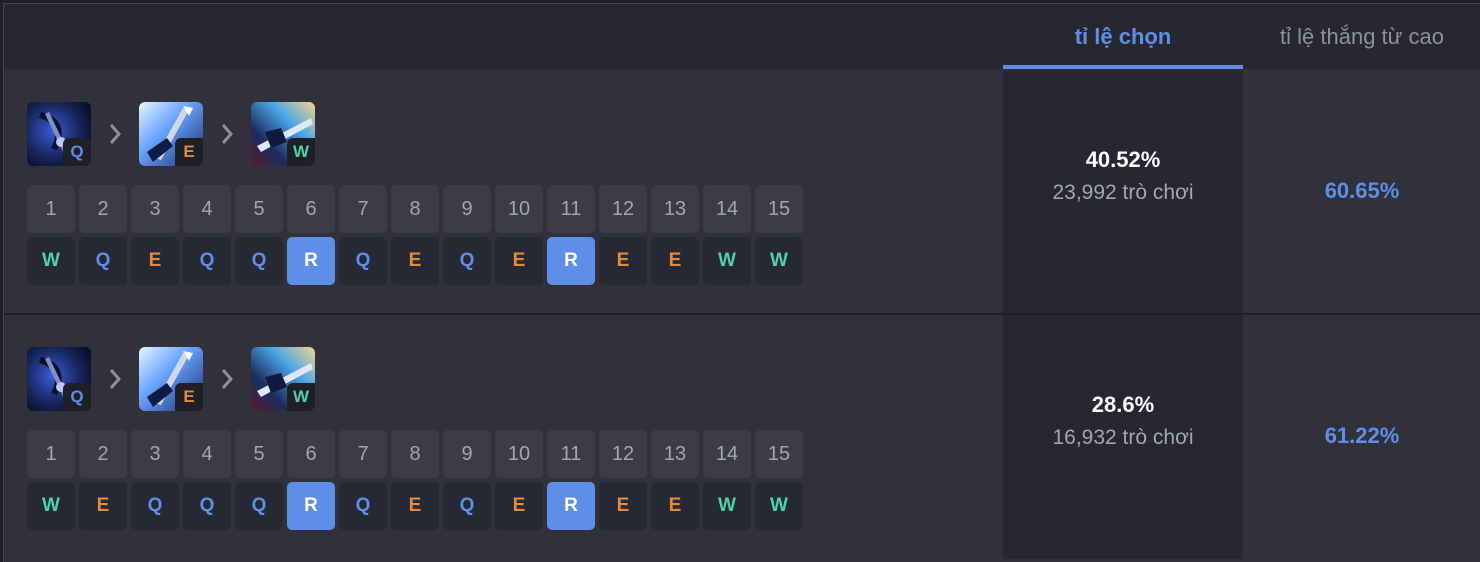  Describe the element at coordinates (311, 209) in the screenshot. I see `level-number: 6` at that location.